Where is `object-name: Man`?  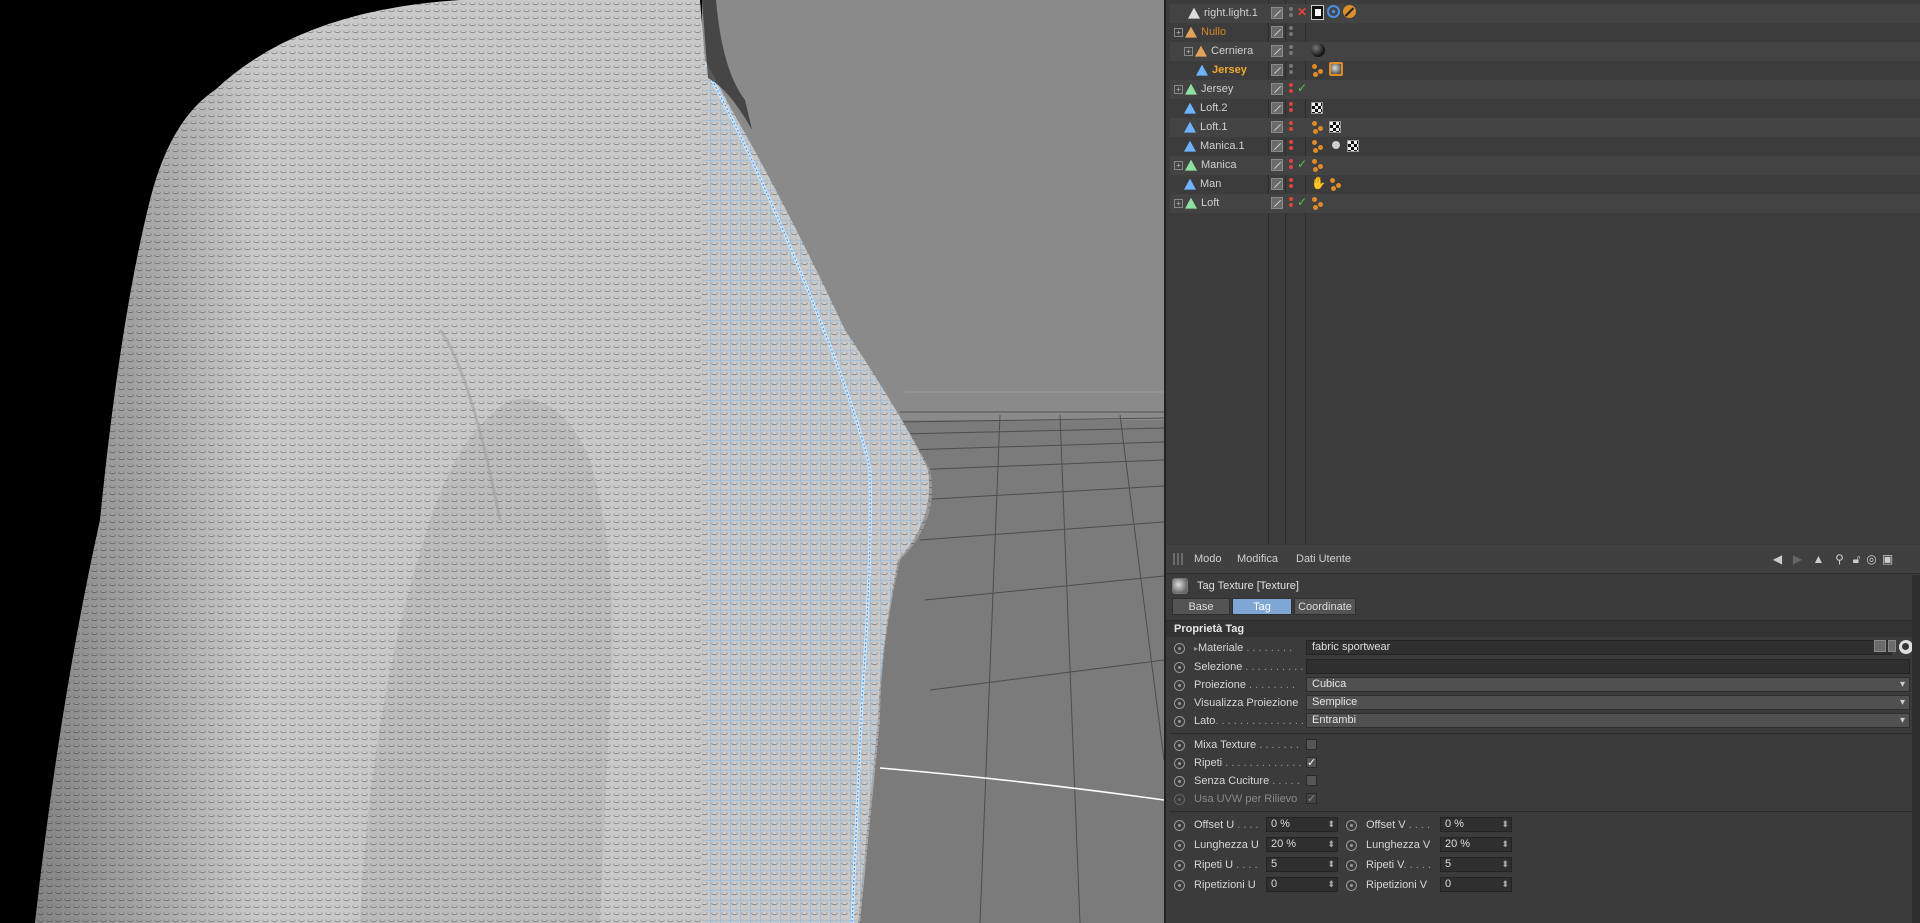
object-name: Man is located at coordinates (1219, 185).